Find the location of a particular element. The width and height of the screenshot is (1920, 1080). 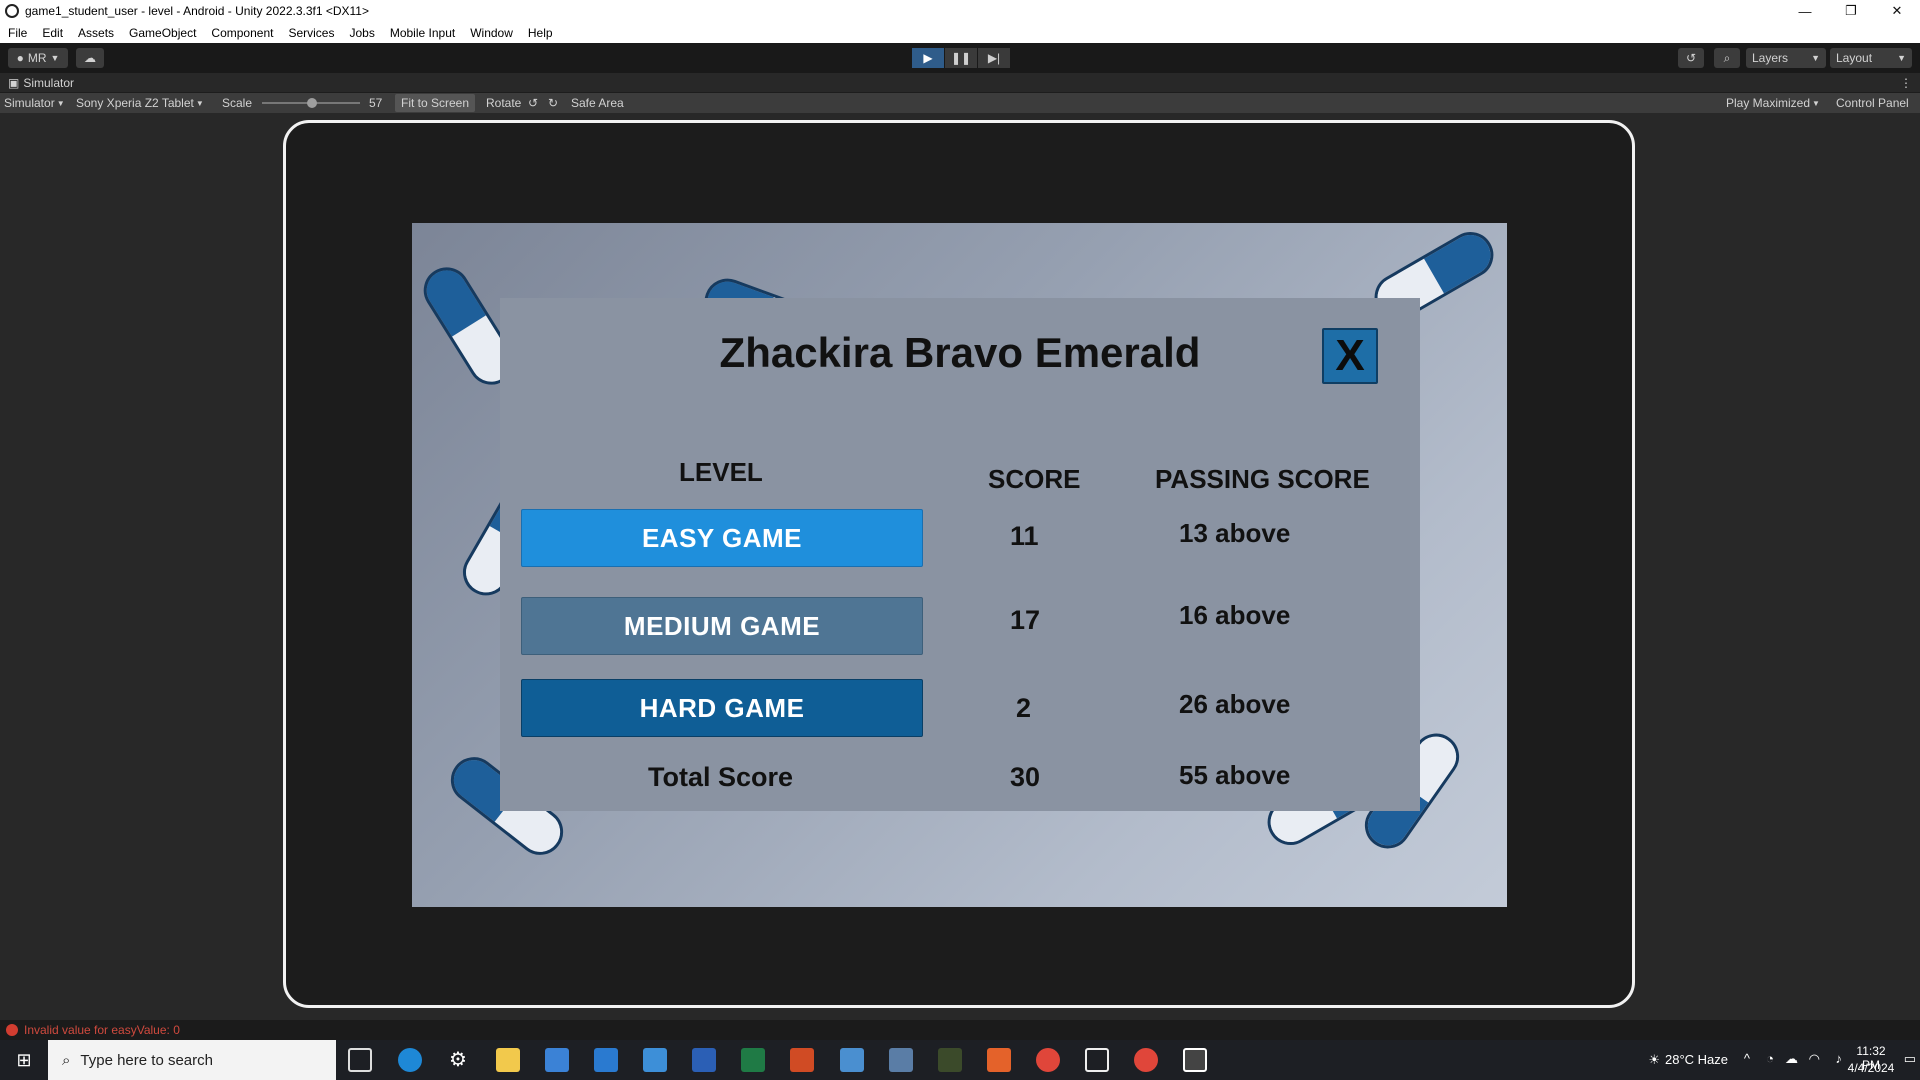

cloud-icon: ☁ is located at coordinates (90, 58).